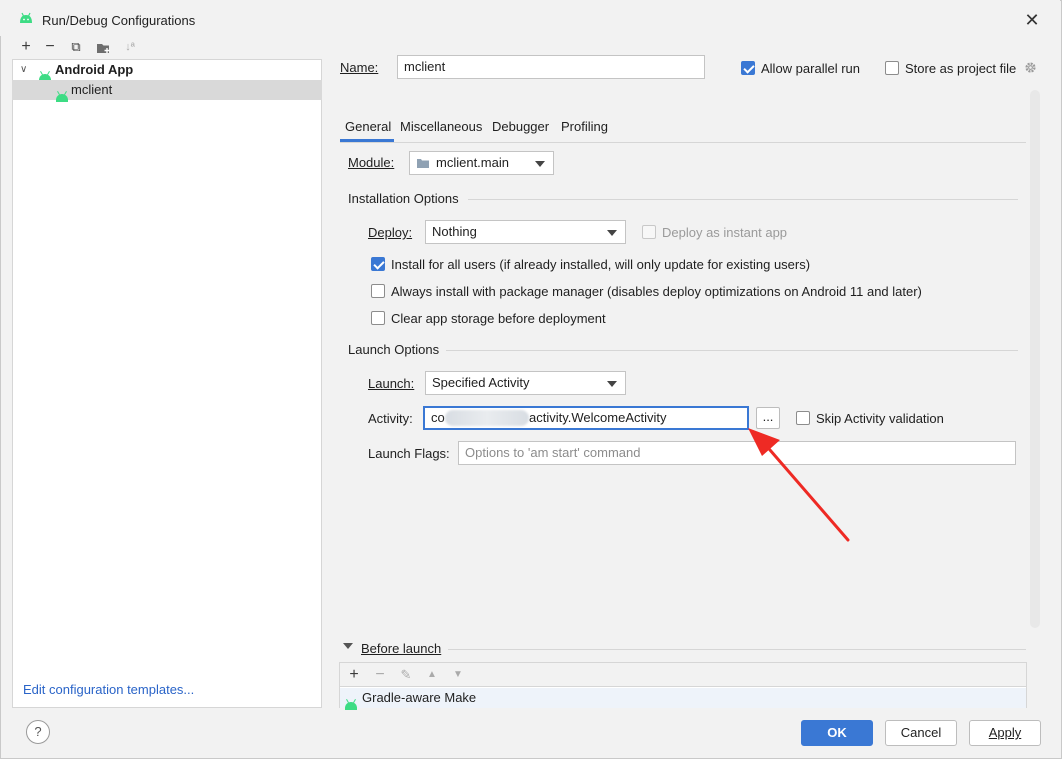  Describe the element at coordinates (378, 318) in the screenshot. I see `clear-storage-checkbox` at that location.